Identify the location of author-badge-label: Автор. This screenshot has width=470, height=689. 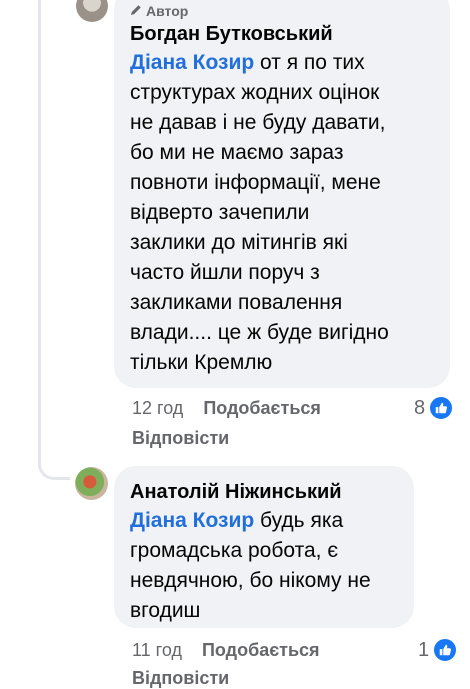
(167, 11).